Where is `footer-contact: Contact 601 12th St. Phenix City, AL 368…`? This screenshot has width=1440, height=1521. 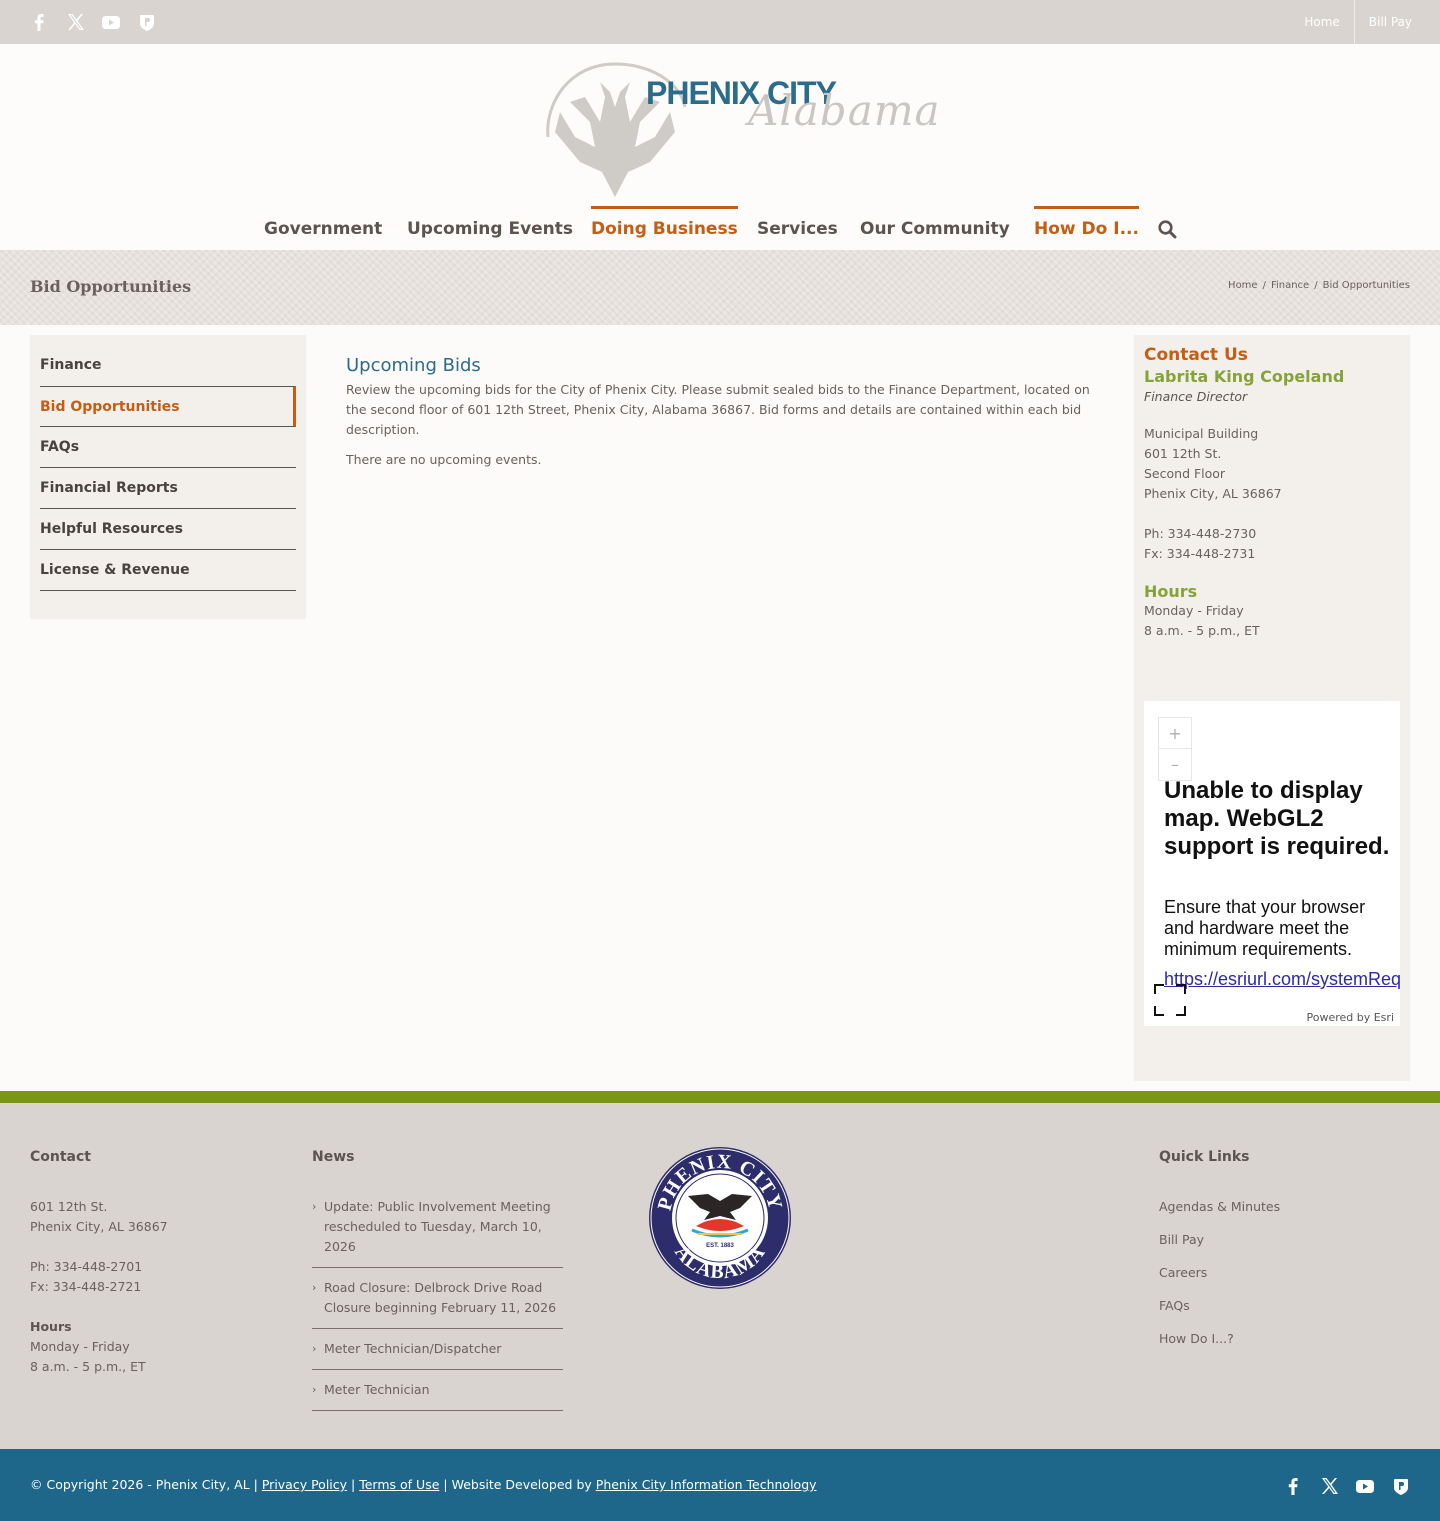
footer-contact: Contact 601 12th St. Phenix City, AL 368… is located at coordinates (155, 1263).